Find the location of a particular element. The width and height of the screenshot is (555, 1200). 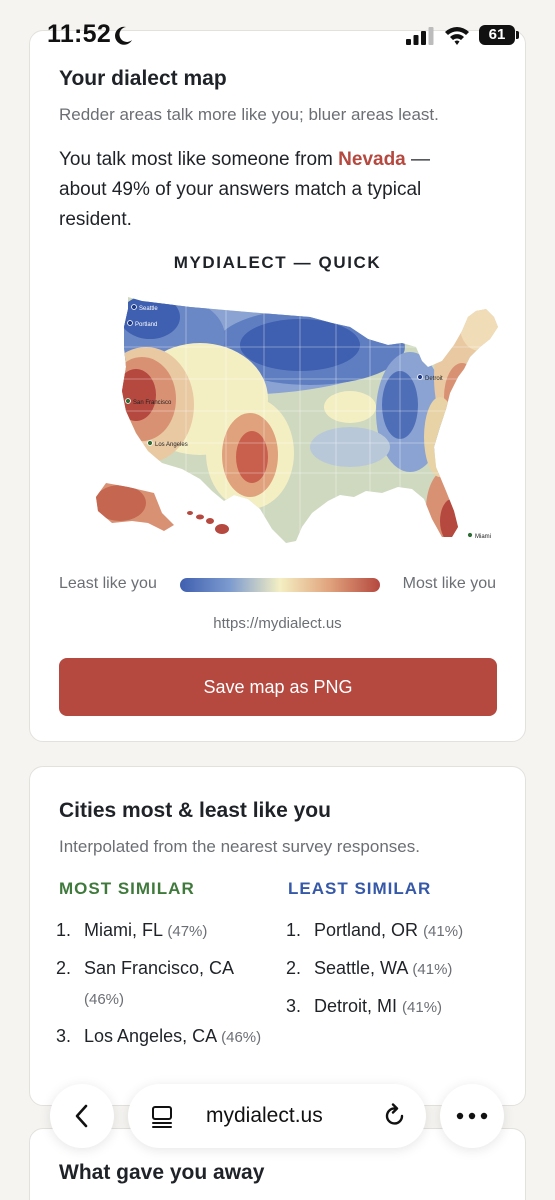

map-label-miami: Miami is located at coordinates (483, 537).